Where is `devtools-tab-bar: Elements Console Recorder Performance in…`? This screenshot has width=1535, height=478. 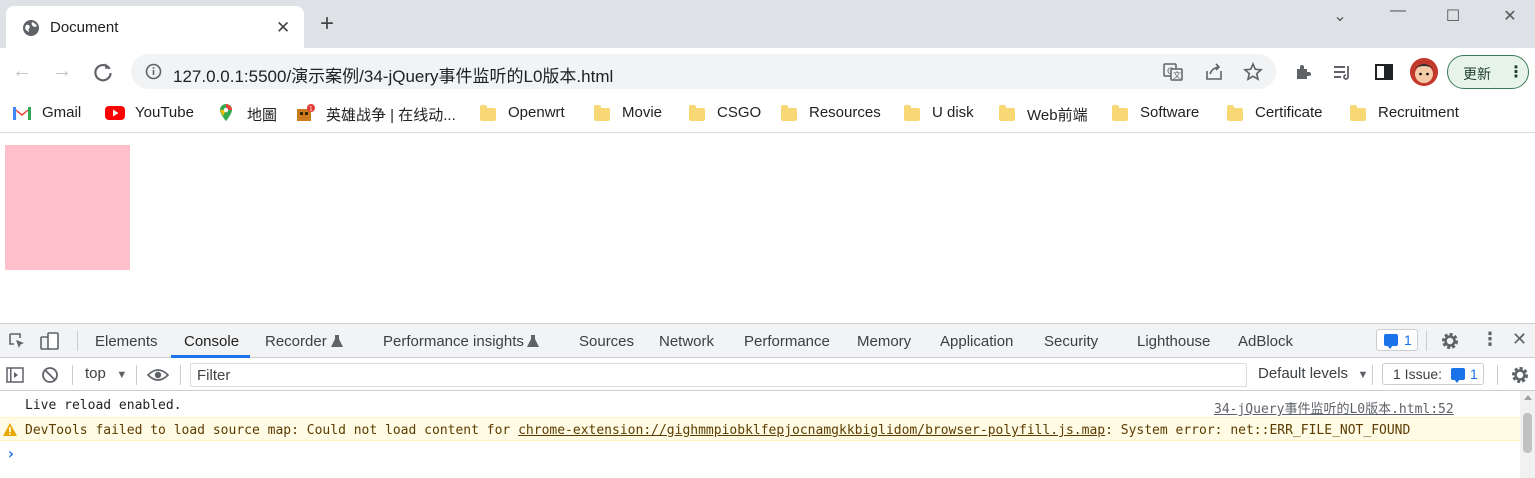 devtools-tab-bar: Elements Console Recorder Performance in… is located at coordinates (767, 341).